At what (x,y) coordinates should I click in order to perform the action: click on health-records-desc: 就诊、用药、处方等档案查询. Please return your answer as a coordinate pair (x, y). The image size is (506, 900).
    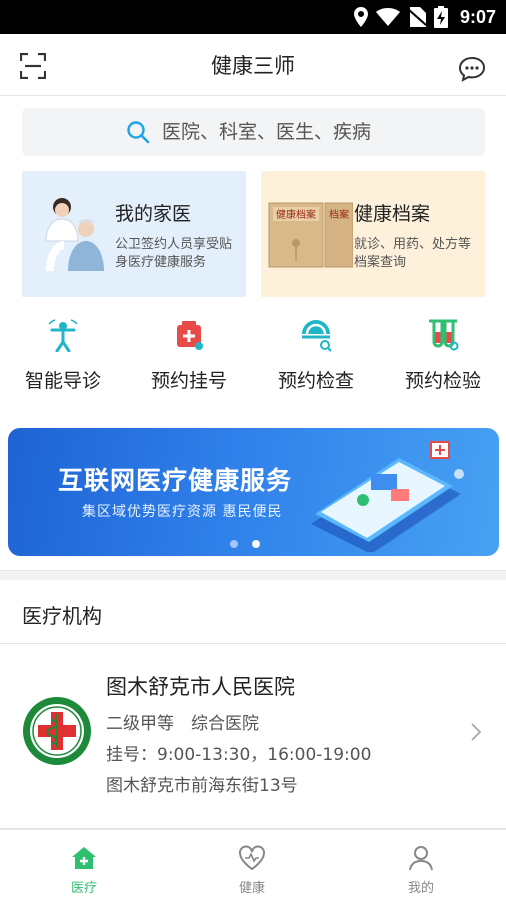
    Looking at the image, I should click on (413, 253).